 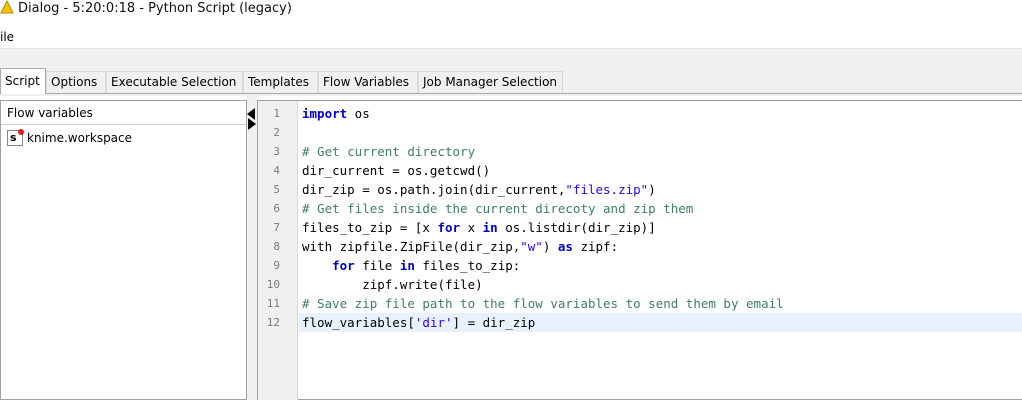 I want to click on expand-right-icon, so click(x=252, y=124).